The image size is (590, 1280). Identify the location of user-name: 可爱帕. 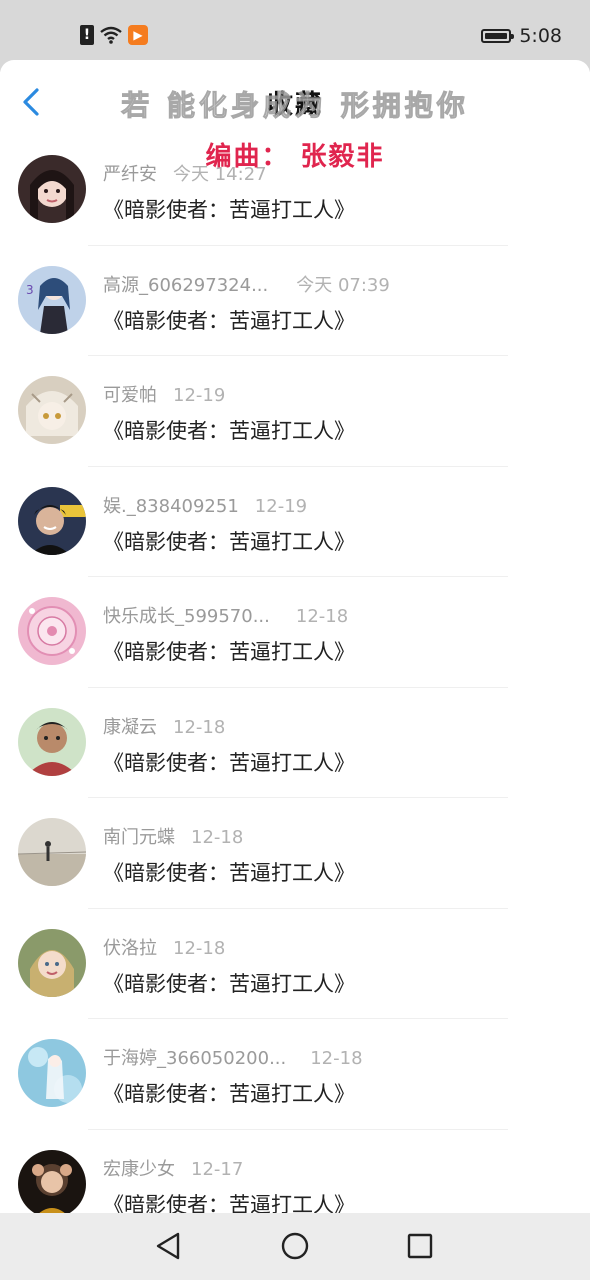
(130, 395).